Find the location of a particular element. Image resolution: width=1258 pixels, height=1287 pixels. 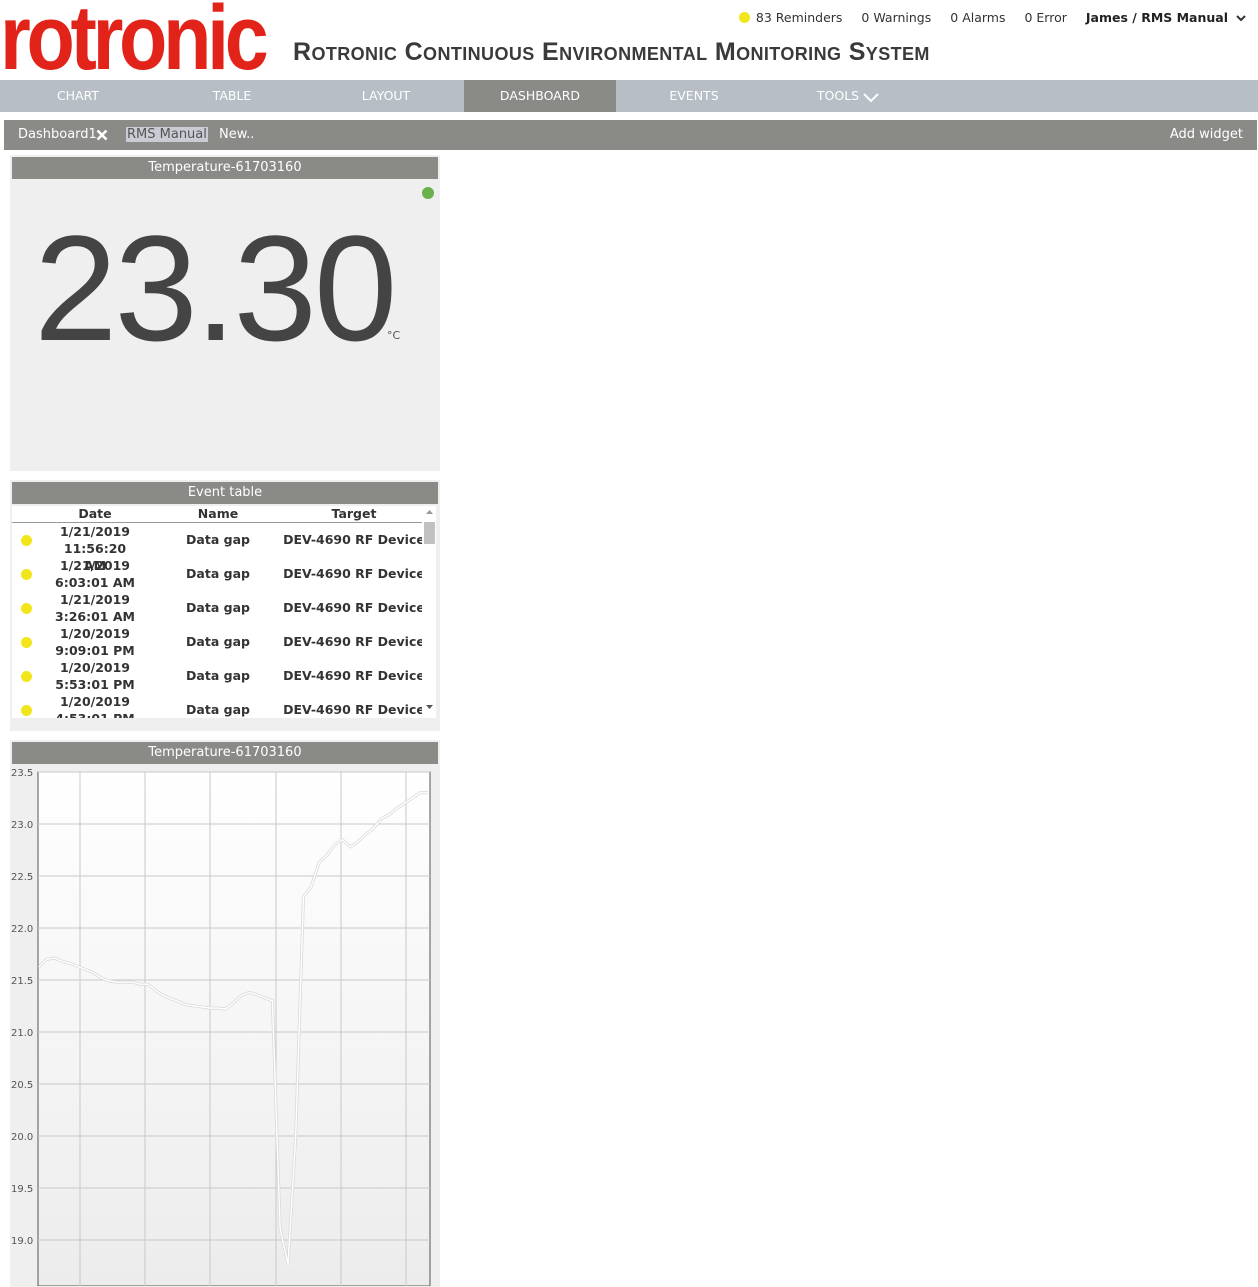

y-tick-label: 23.5 is located at coordinates (22, 773).